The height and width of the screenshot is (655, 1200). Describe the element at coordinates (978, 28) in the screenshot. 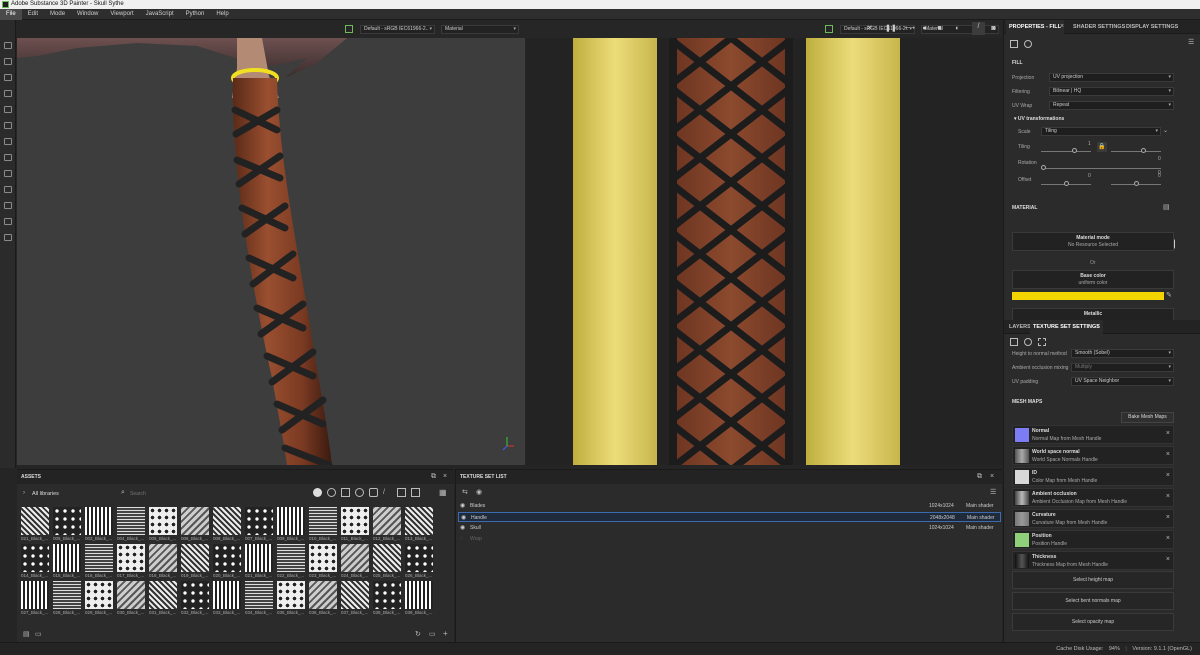

I see `brush-mode-icon: /` at that location.